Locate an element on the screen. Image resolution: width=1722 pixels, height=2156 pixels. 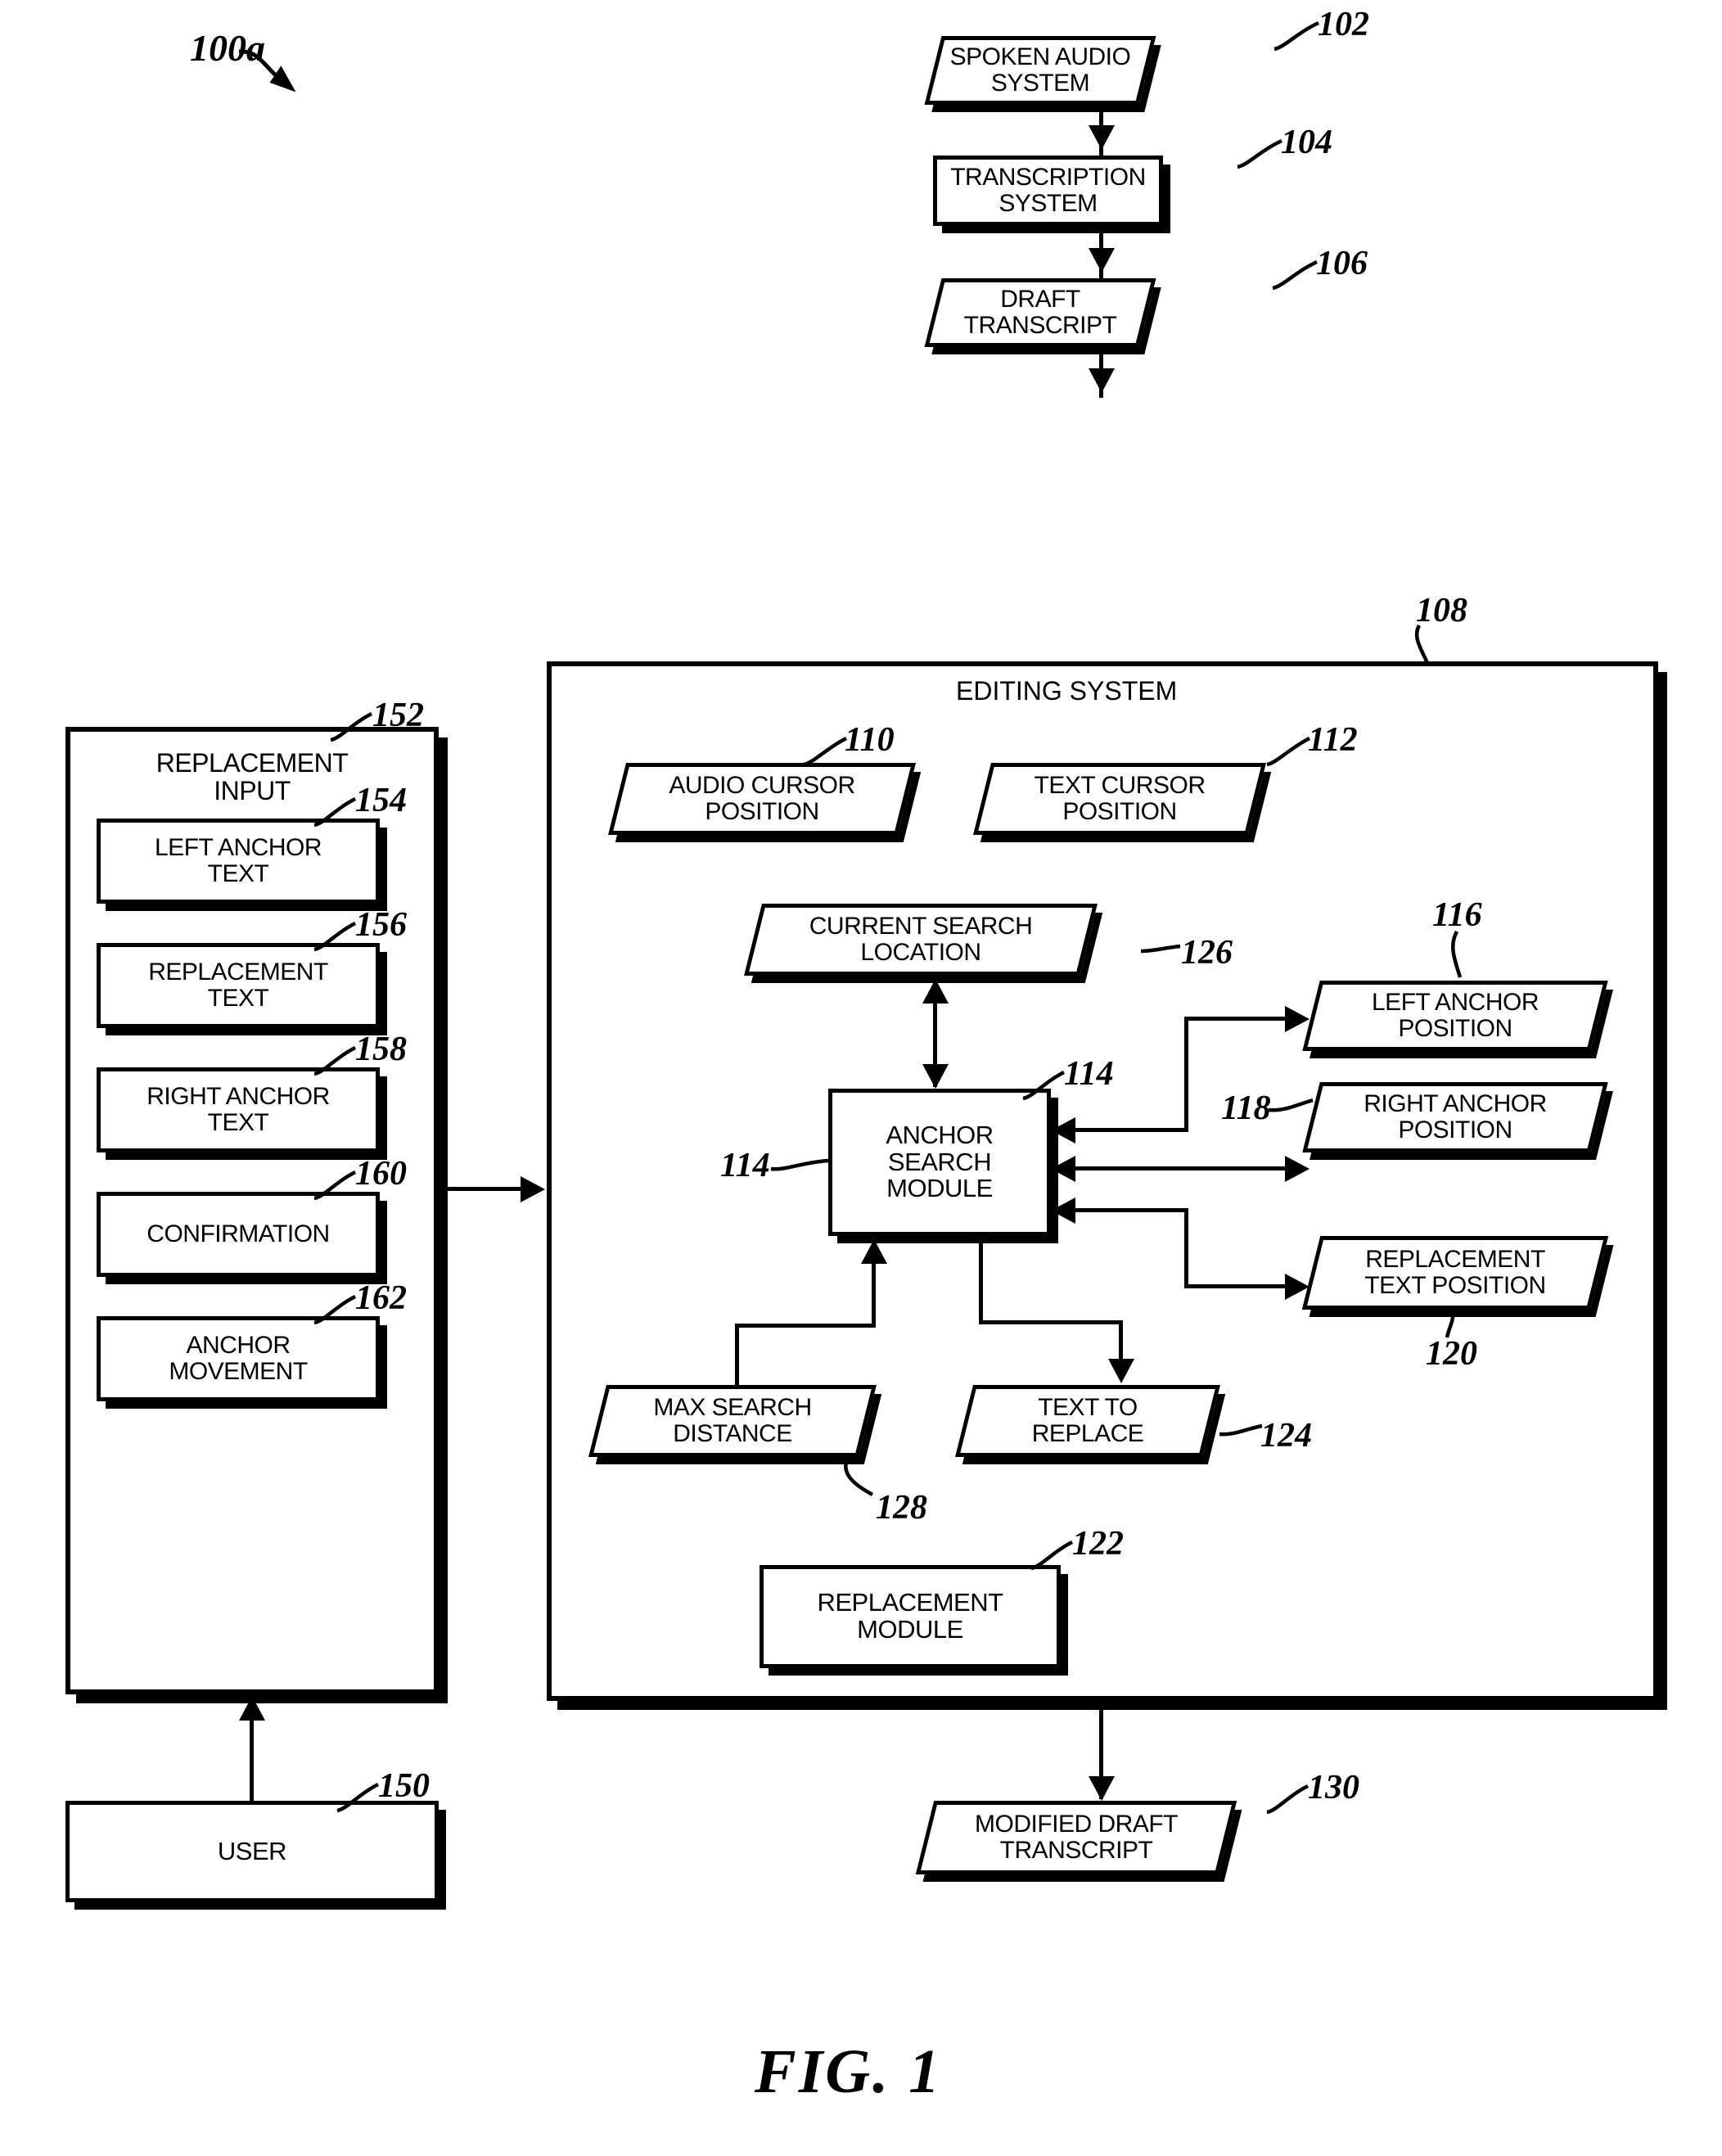
node-label: MODIFIED DRAFT TRANSCRIPT is located at coordinates (1077, 1837).